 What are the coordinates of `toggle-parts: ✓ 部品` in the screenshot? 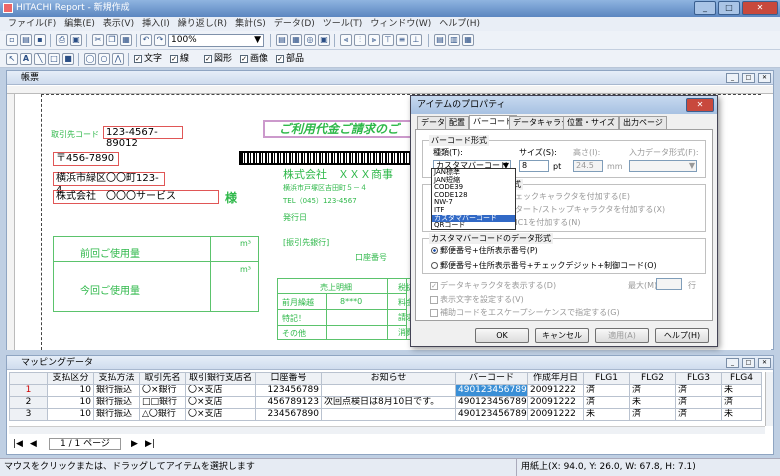 It's located at (290, 59).